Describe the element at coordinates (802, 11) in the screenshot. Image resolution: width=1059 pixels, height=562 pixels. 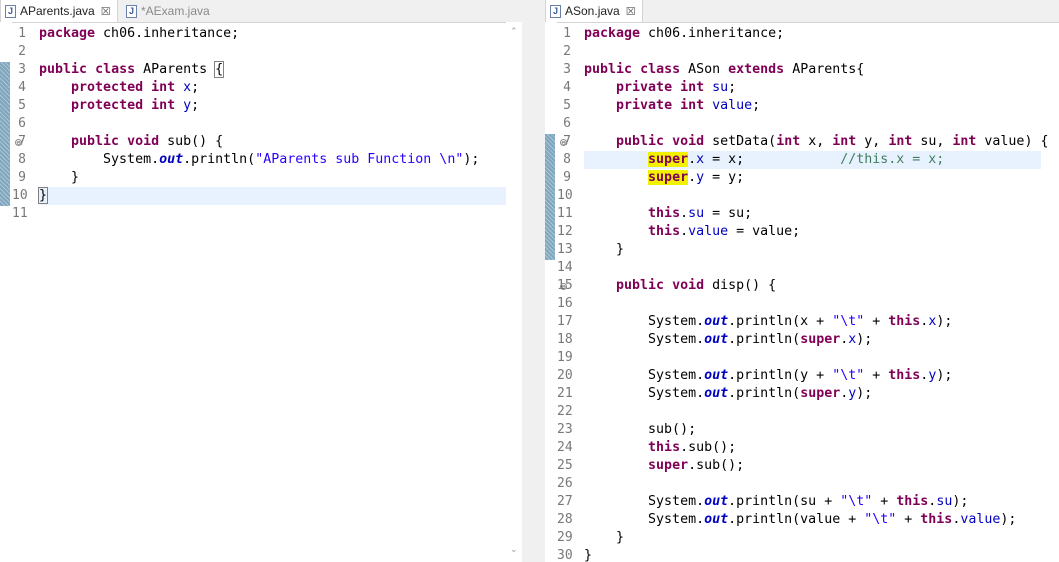
I see `right-tab-bar: J ASon.java ☒` at that location.